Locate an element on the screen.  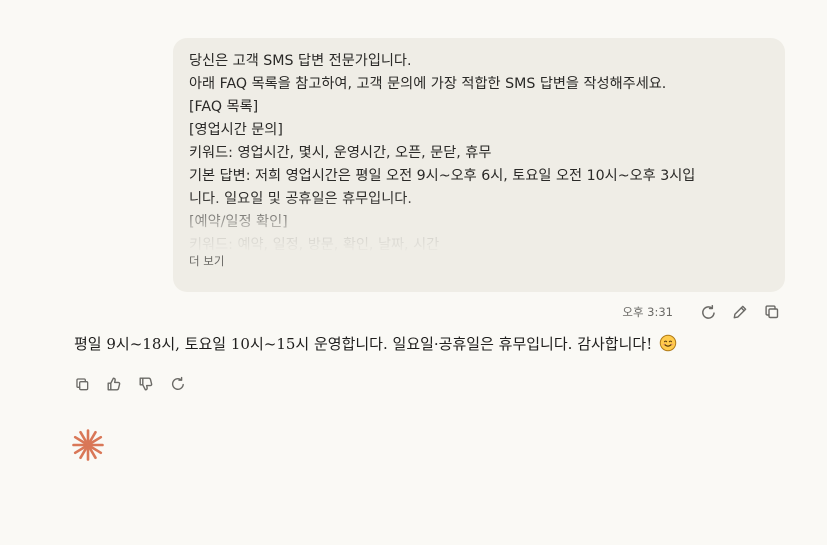
retry-button is located at coordinates (708, 312).